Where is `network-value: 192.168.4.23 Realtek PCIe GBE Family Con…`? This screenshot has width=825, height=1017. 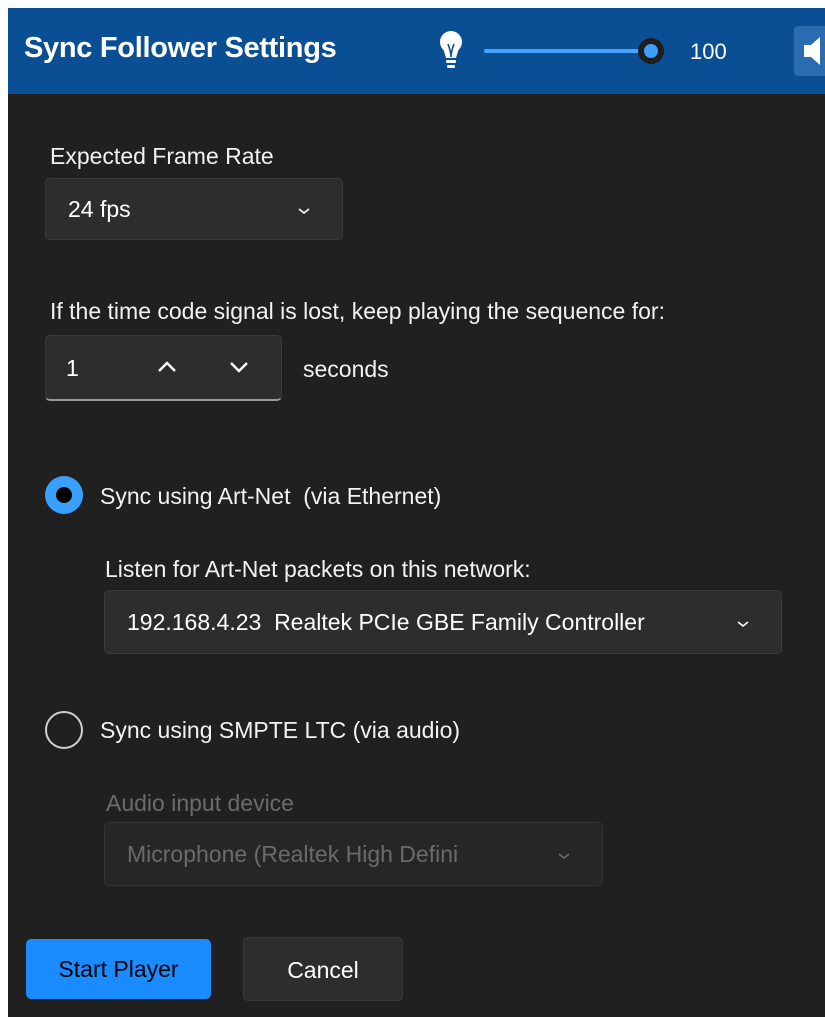
network-value: 192.168.4.23 Realtek PCIe GBE Family Con… is located at coordinates (386, 622).